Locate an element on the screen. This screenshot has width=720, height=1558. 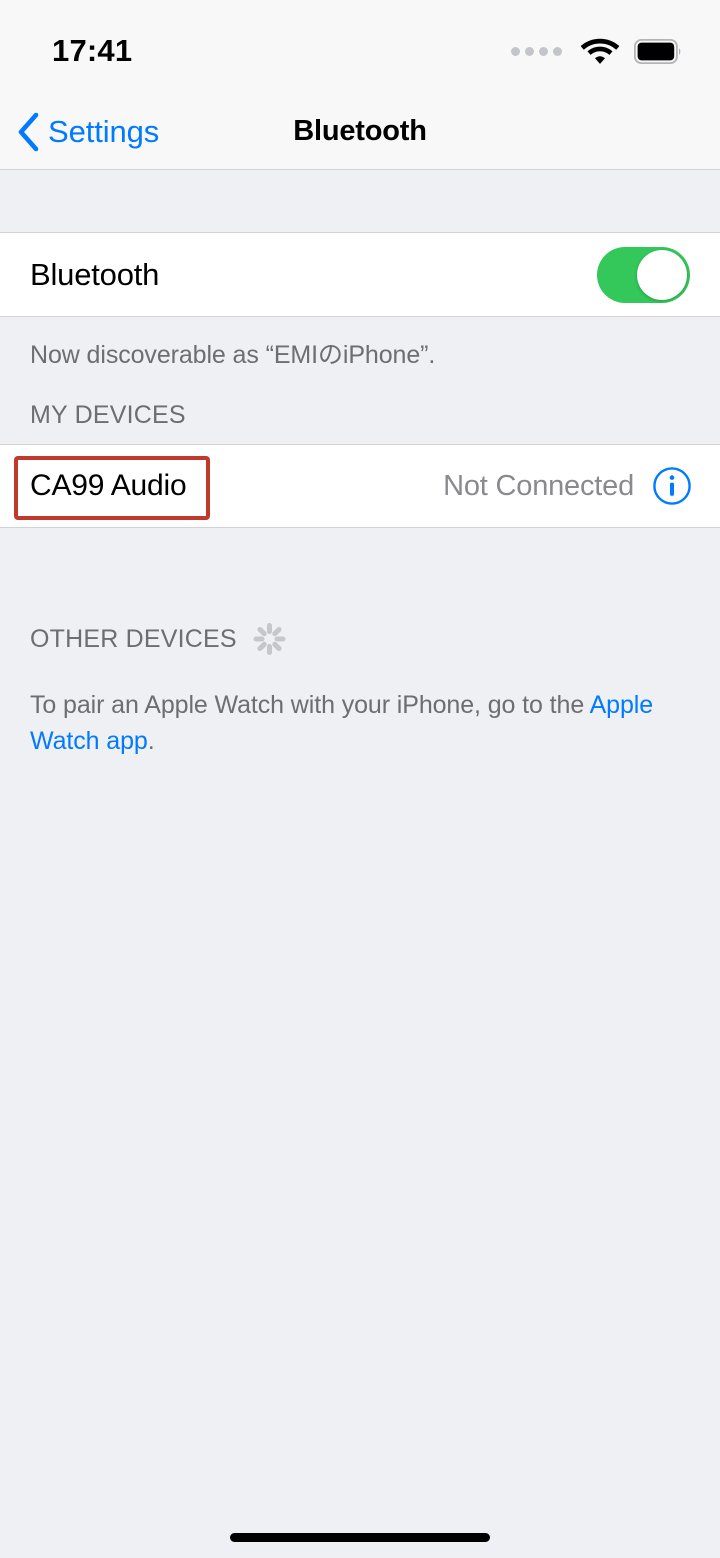
toggle-knob is located at coordinates (662, 274).